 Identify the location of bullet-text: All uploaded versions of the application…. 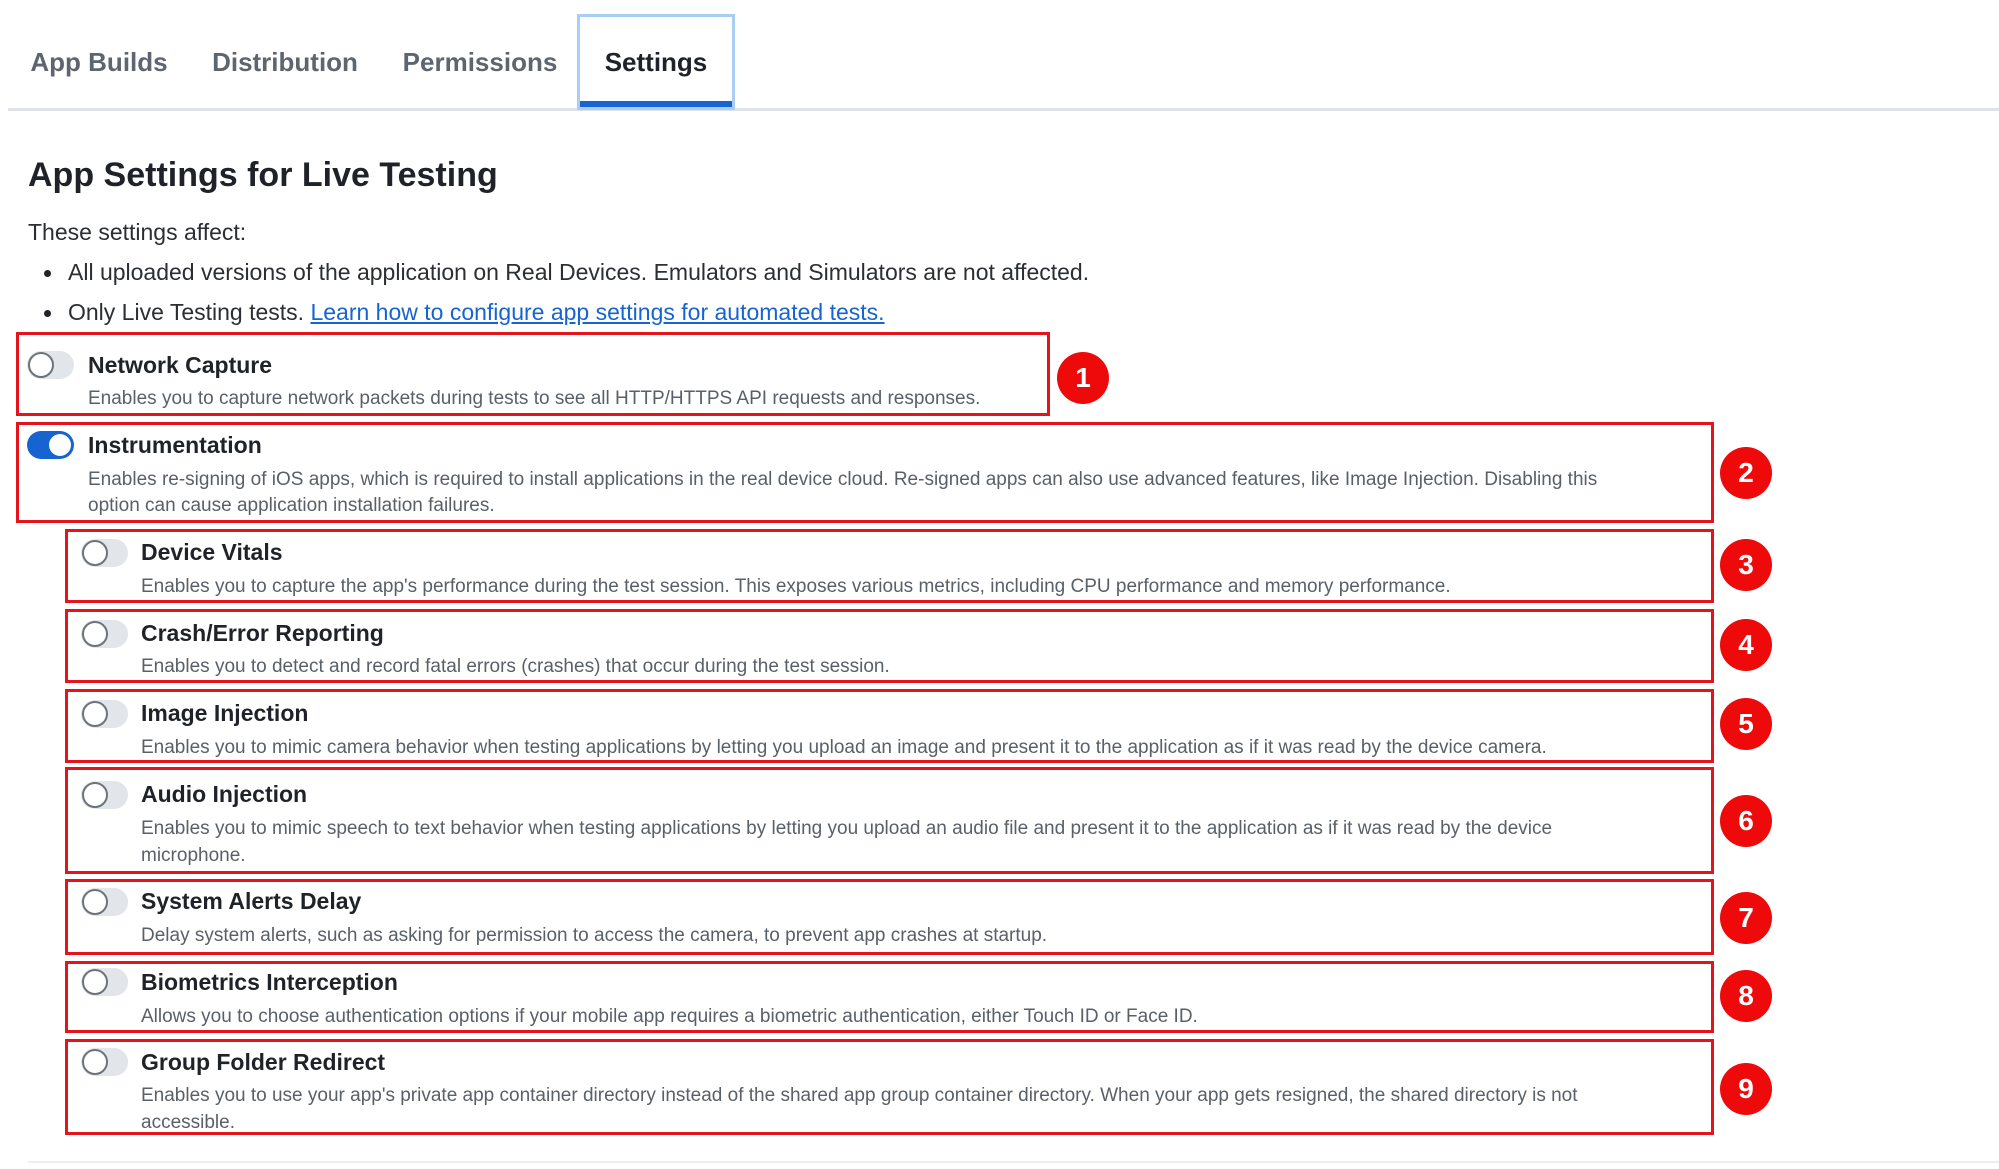
(579, 272).